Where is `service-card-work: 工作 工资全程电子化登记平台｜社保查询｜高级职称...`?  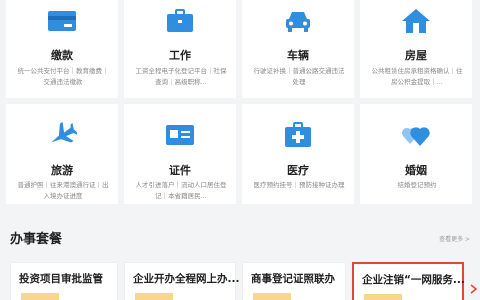 service-card-work: 工作 工资全程电子化登记平台｜社保查询｜高级职称... is located at coordinates (180, 49).